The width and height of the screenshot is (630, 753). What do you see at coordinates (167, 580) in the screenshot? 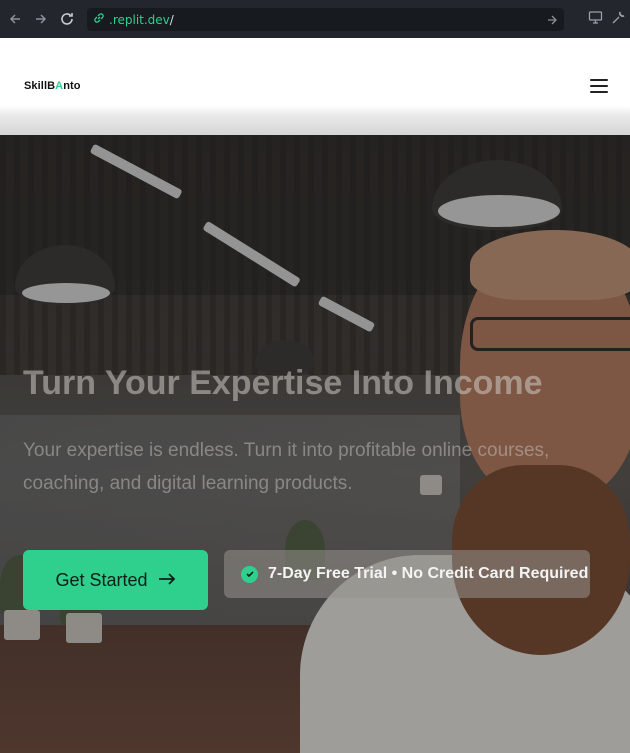
I see `arrow-right-icon` at bounding box center [167, 580].